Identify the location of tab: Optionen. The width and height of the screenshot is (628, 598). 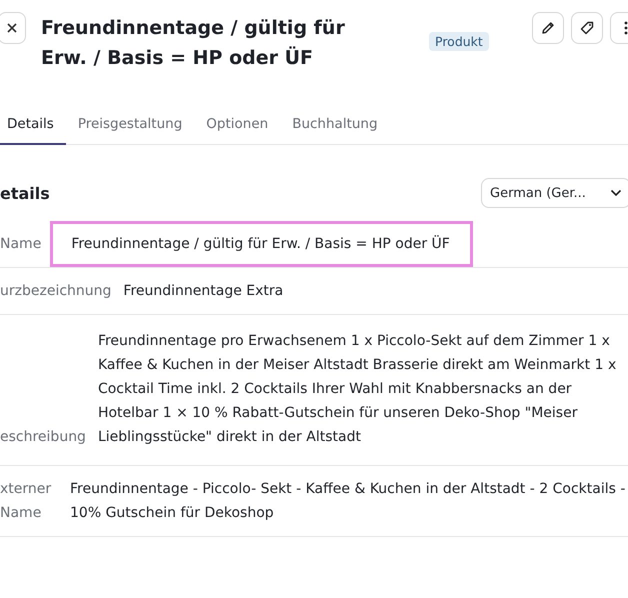
(237, 130).